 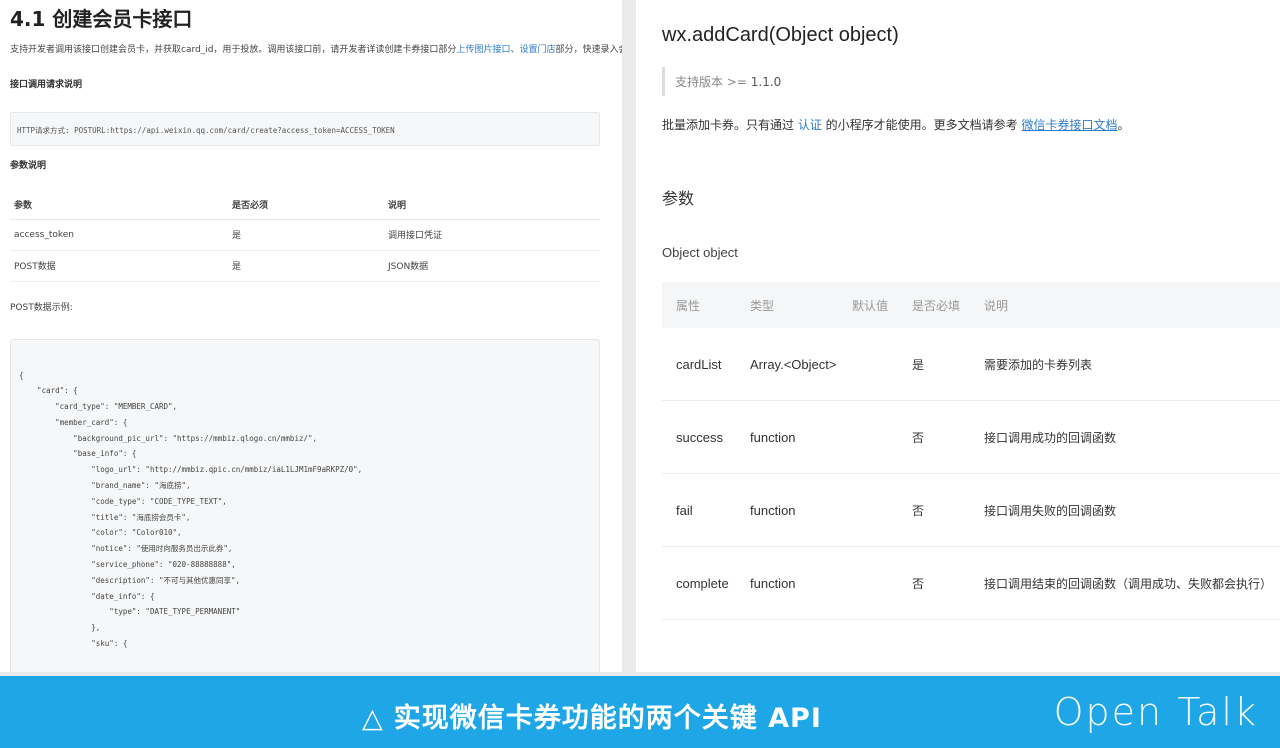 What do you see at coordinates (100, 533) in the screenshot?
I see `code-line: "color": "Color010",` at bounding box center [100, 533].